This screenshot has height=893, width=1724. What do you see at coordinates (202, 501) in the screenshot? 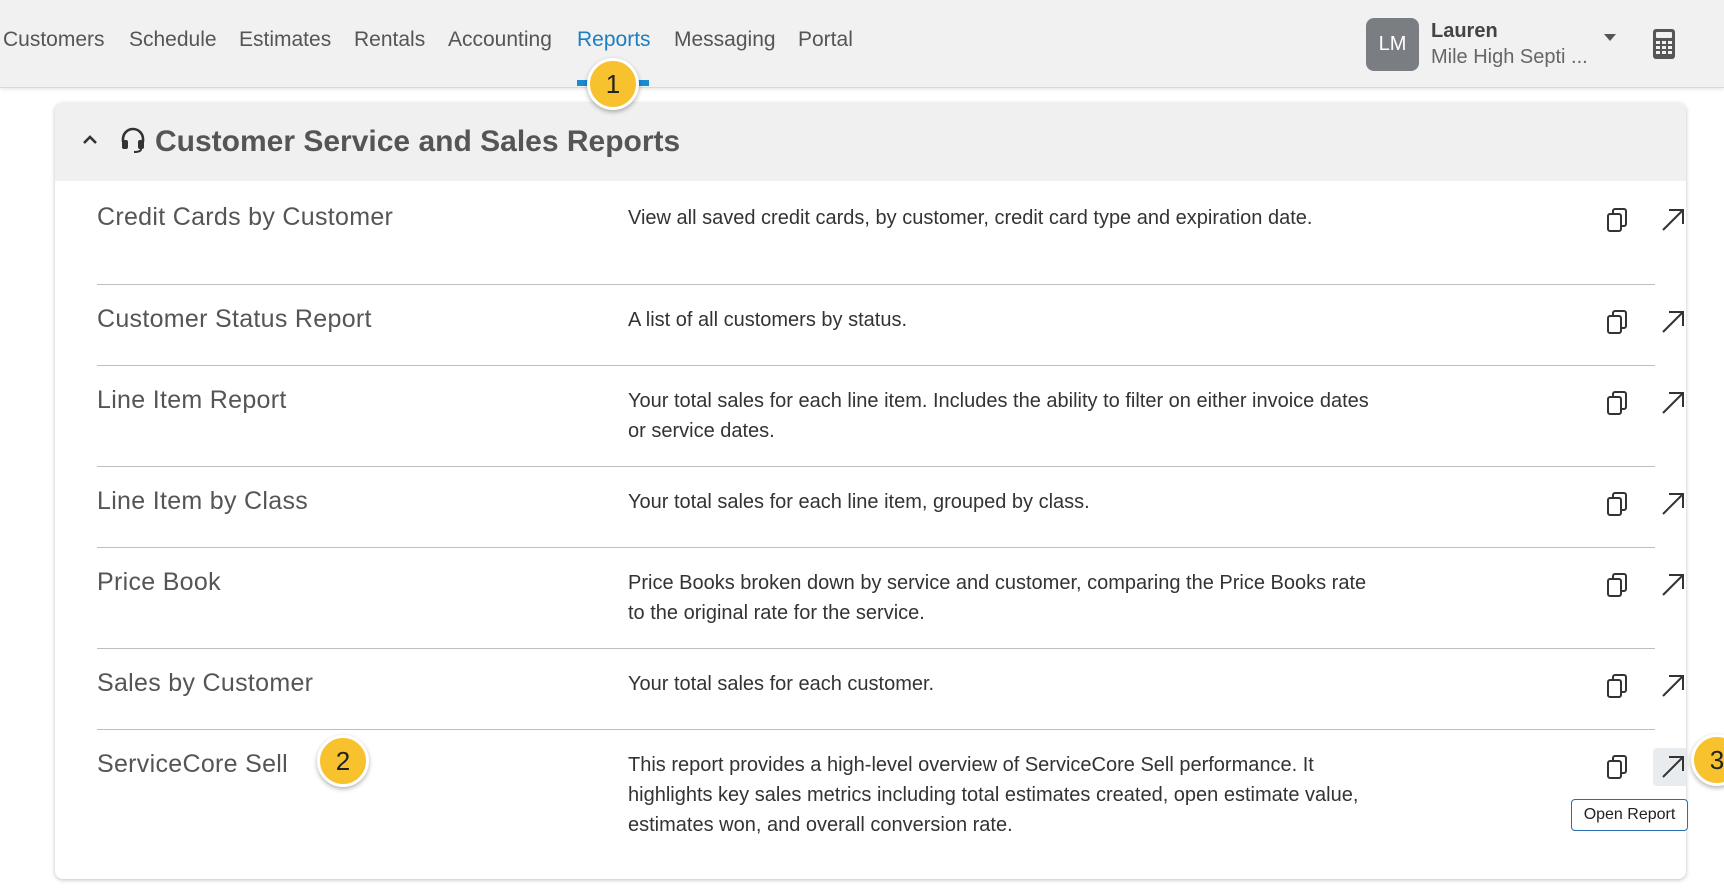
I see `report-name: Line Item by Class` at bounding box center [202, 501].